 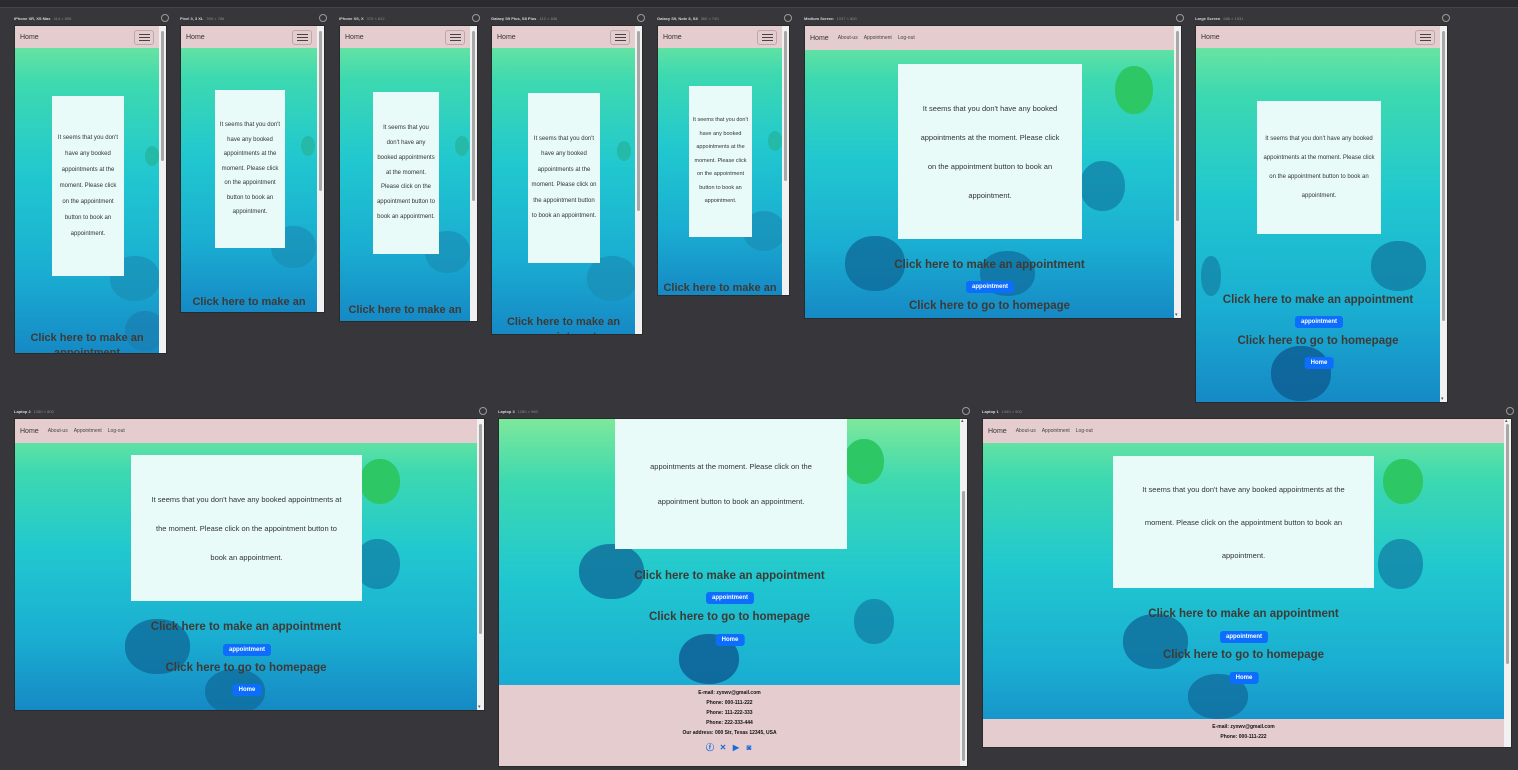 What do you see at coordinates (677, 18) in the screenshot?
I see `device-label: Galaxy S9, Note 8, S8` at bounding box center [677, 18].